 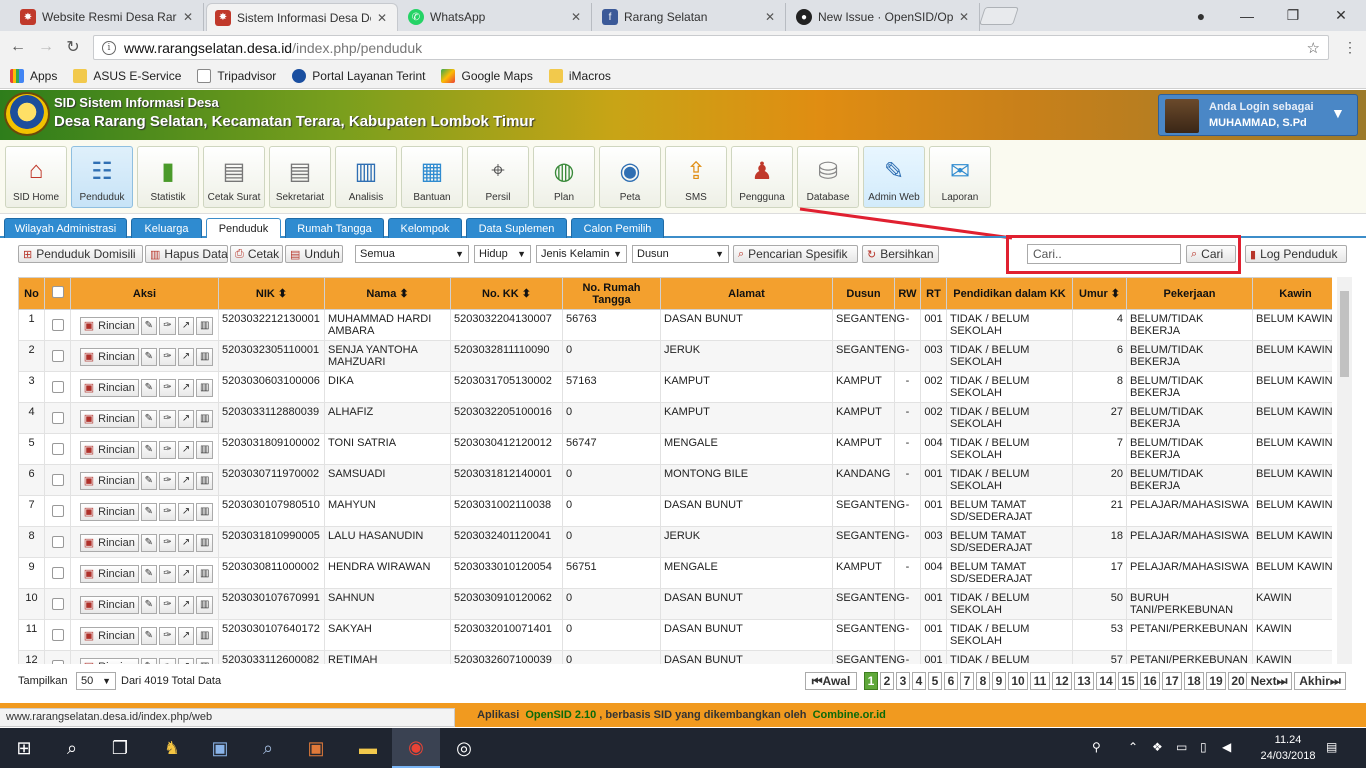 What do you see at coordinates (1157, 747) in the screenshot?
I see `dropbox-icon: ❖` at bounding box center [1157, 747].